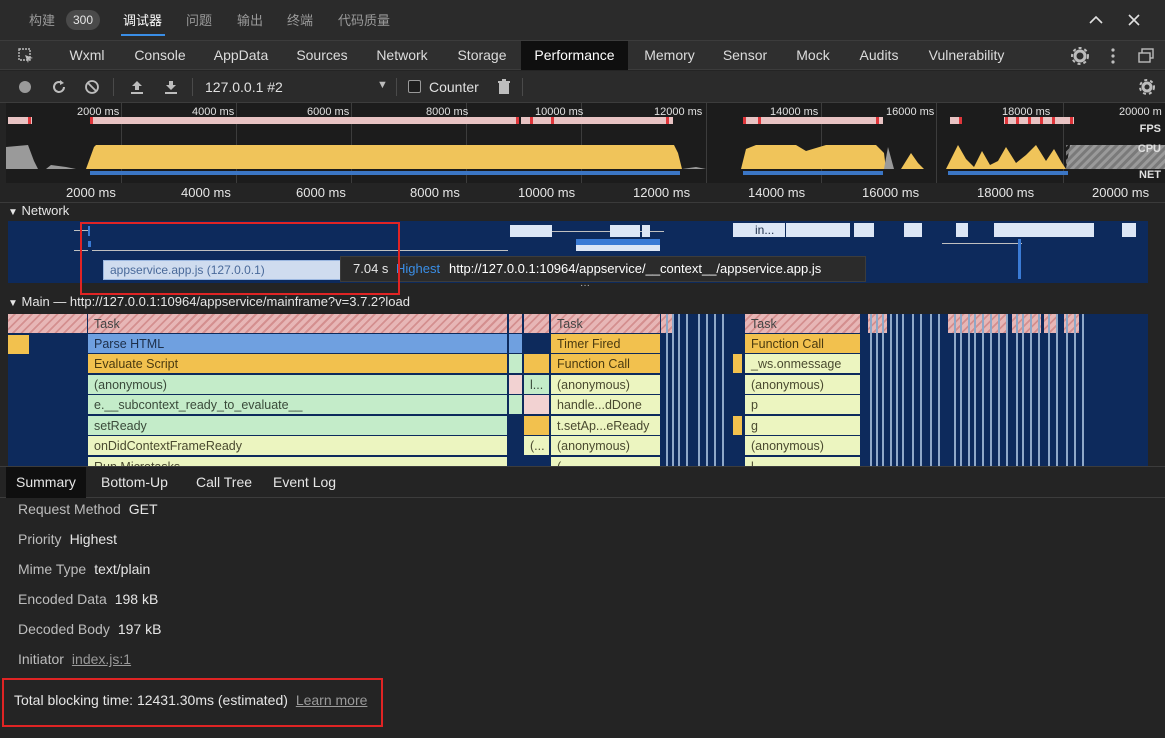  I want to click on tab-performance: Performance, so click(574, 55).